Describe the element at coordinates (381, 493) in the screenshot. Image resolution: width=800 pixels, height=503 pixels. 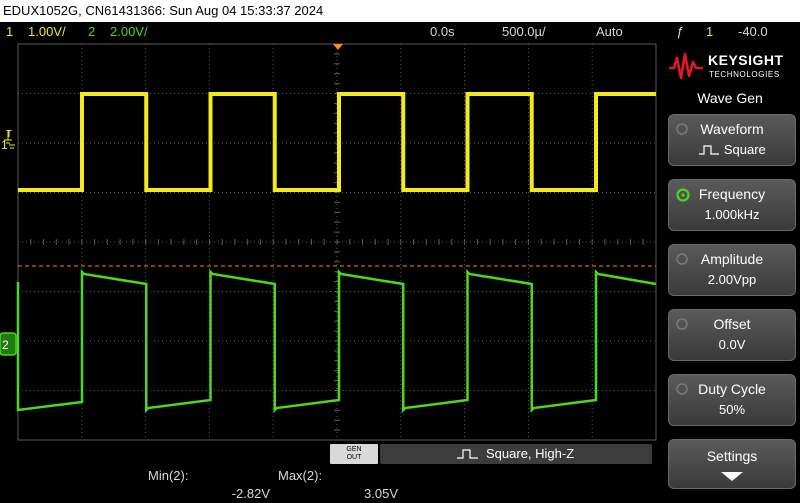
I see `measurement-max-value: 3.05V` at that location.